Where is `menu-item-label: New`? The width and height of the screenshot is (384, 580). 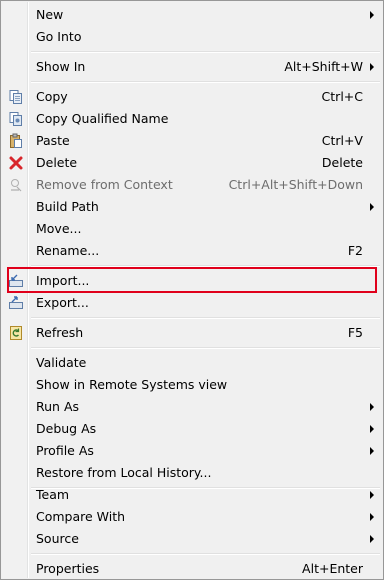
menu-item-label: New is located at coordinates (50, 14).